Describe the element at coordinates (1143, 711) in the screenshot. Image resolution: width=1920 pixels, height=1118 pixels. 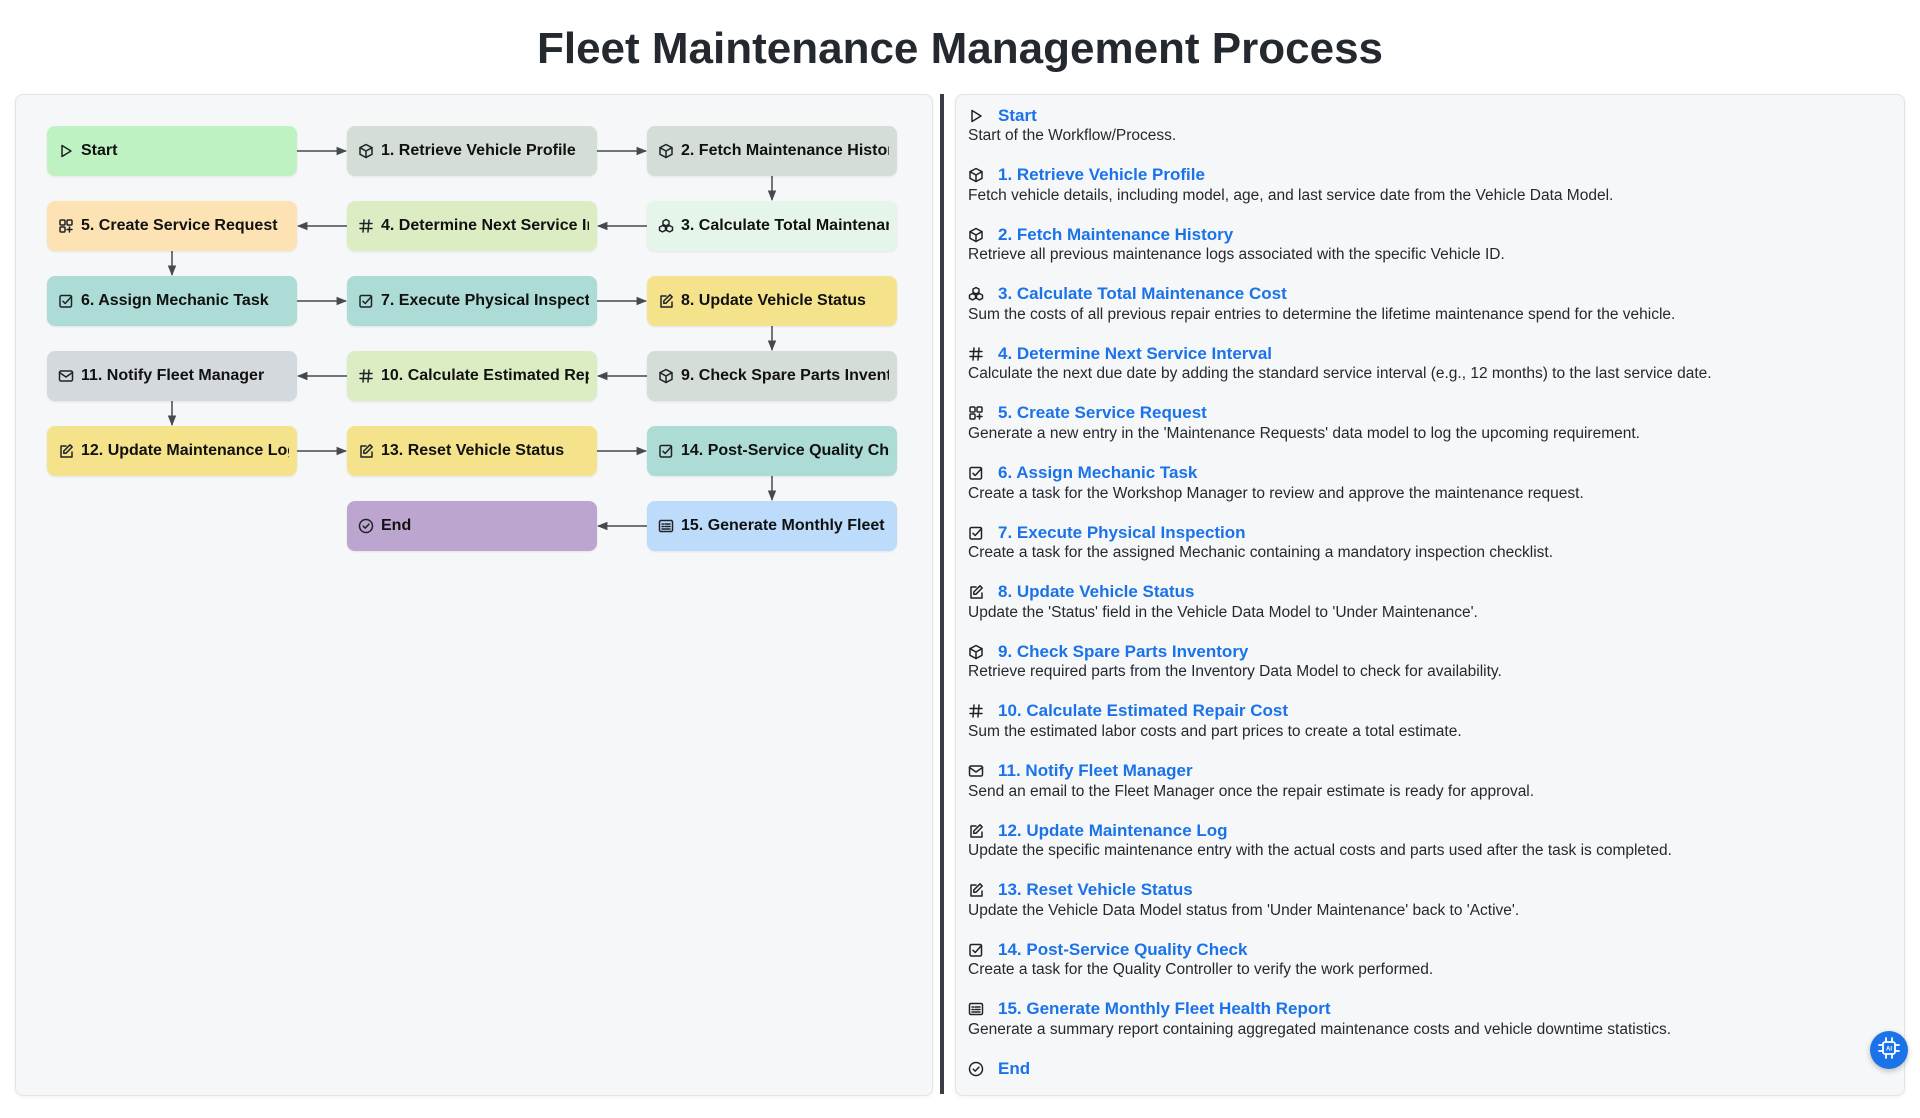
I see `step-title-link: 10. Calculate Estimated Repair Cost` at that location.